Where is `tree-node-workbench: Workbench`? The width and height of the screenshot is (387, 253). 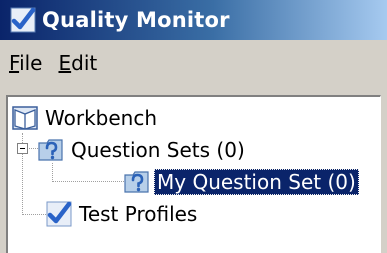
tree-node-workbench: Workbench is located at coordinates (86, 118).